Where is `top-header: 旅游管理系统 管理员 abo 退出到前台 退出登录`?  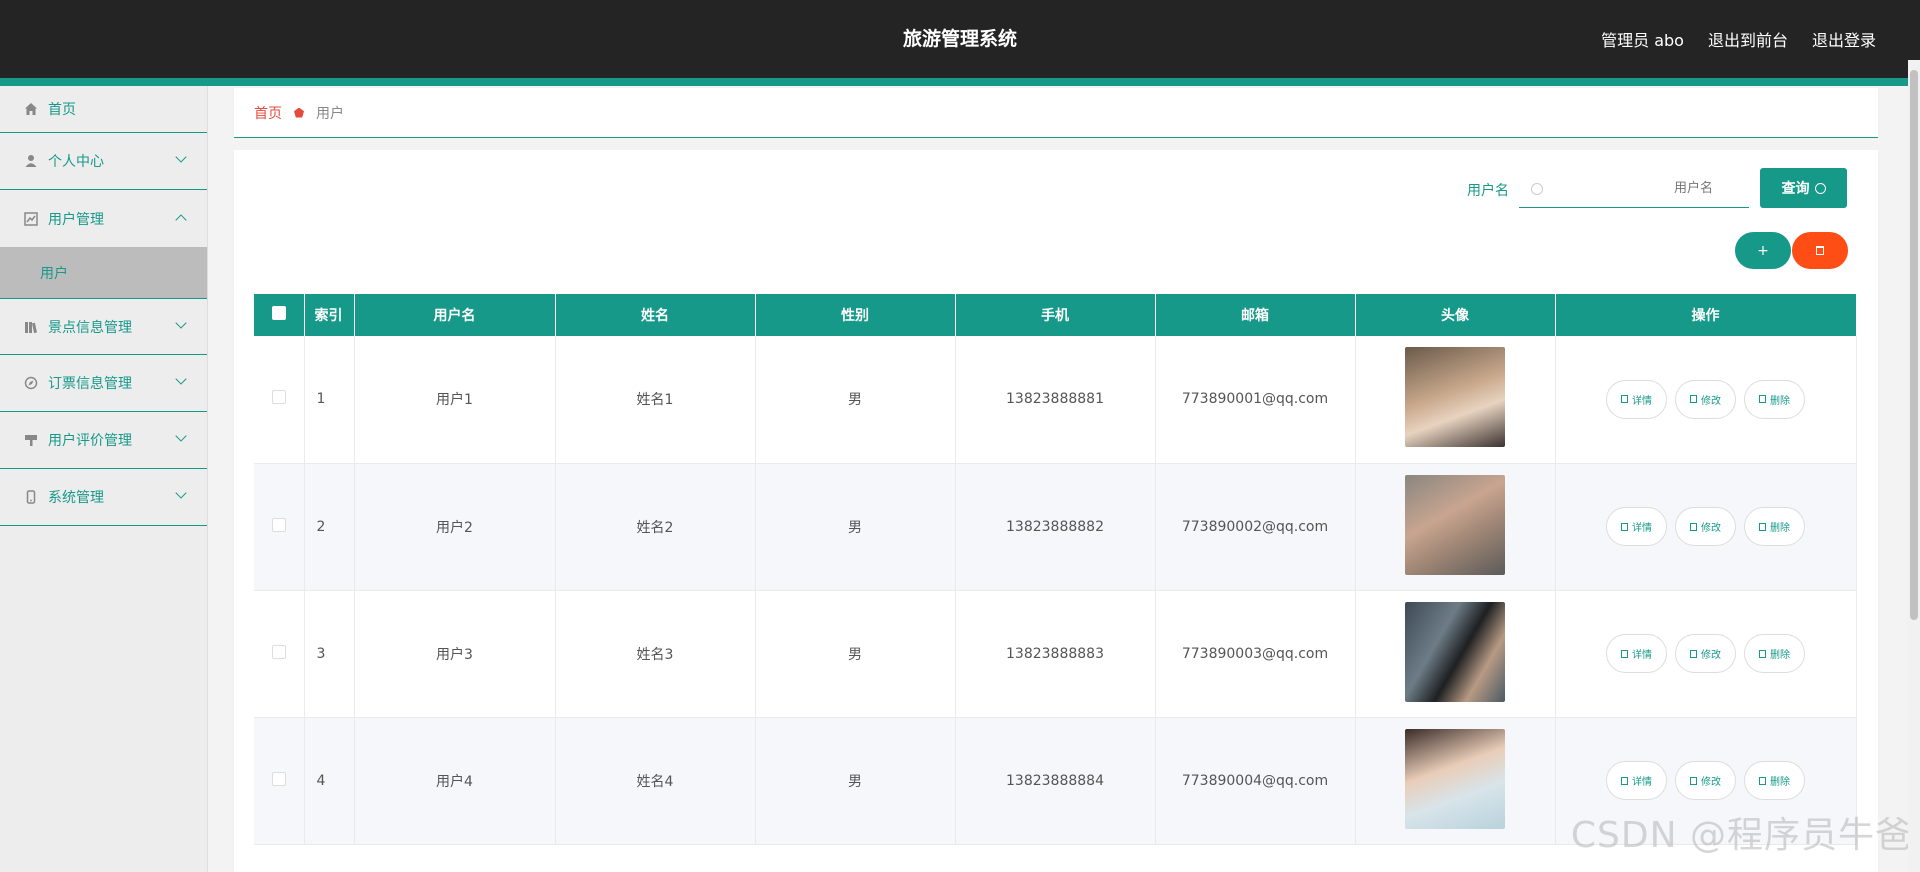
top-header: 旅游管理系统 管理员 abo 退出到前台 退出登录 is located at coordinates (960, 39).